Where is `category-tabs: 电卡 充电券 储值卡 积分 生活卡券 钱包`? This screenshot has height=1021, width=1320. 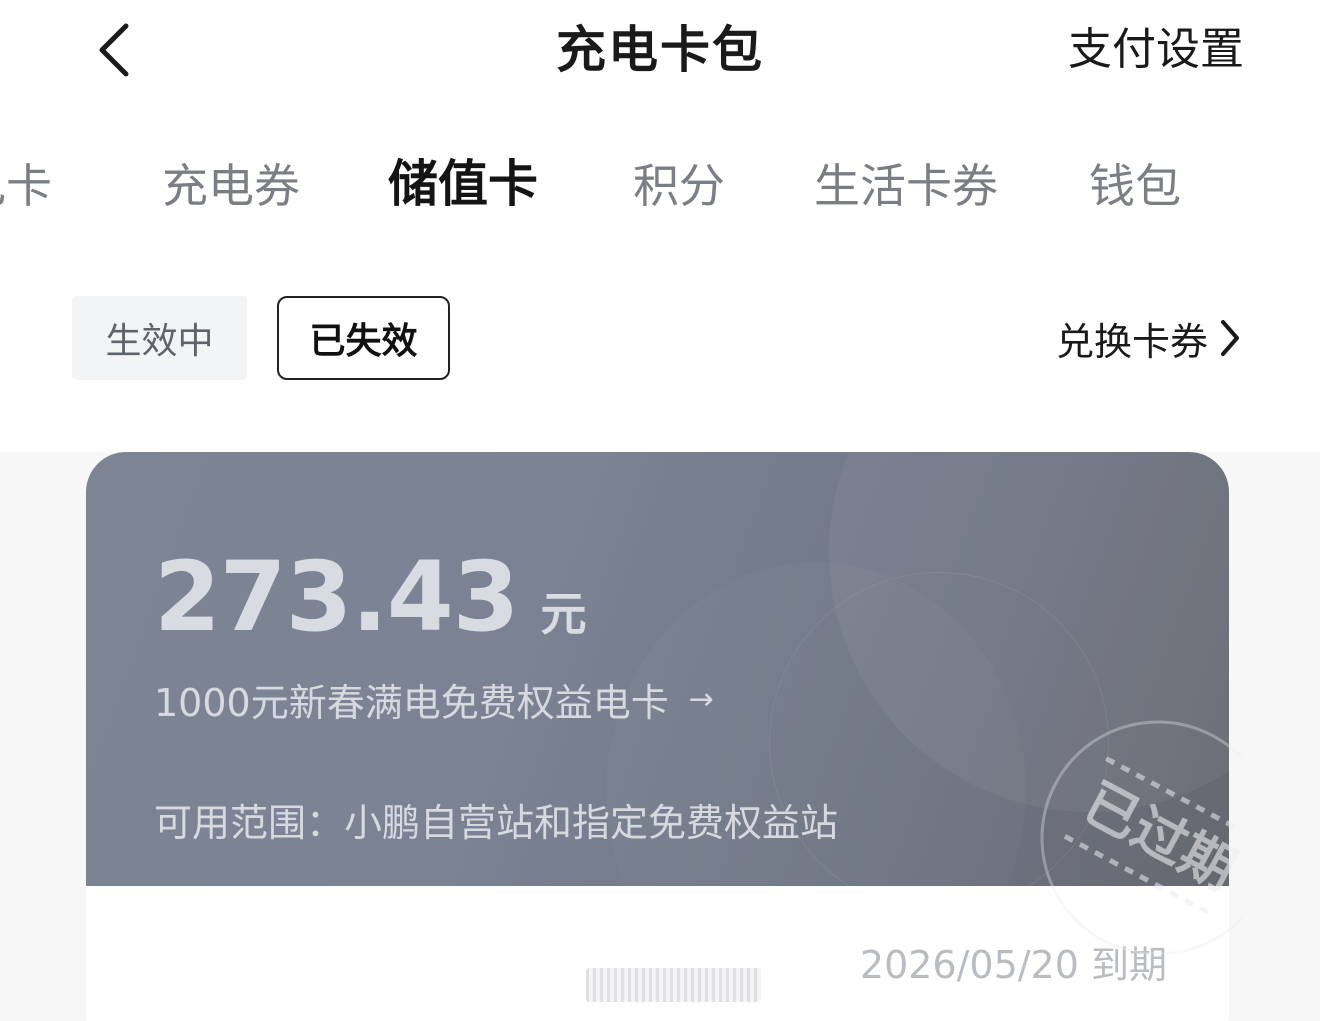
category-tabs: 电卡 充电券 储值卡 积分 生活卡券 钱包 is located at coordinates (660, 188).